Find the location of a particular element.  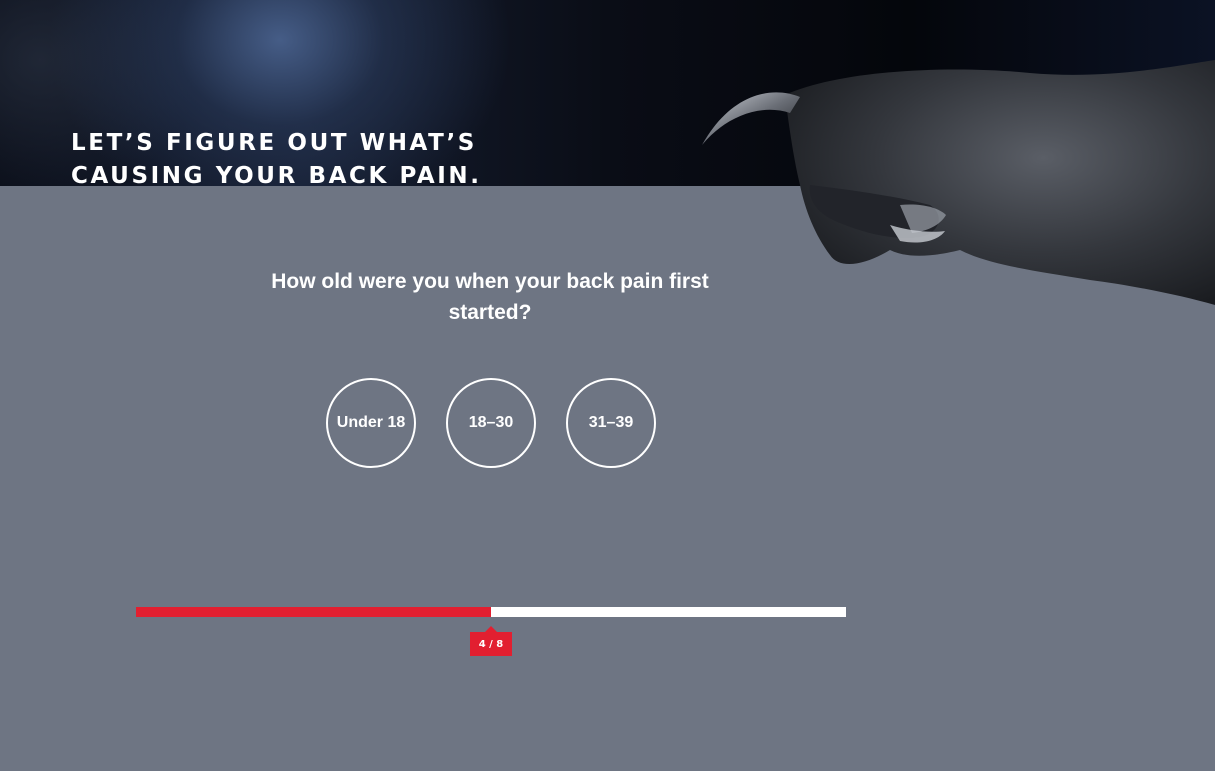

option-18-30: 18–30 is located at coordinates (491, 423).